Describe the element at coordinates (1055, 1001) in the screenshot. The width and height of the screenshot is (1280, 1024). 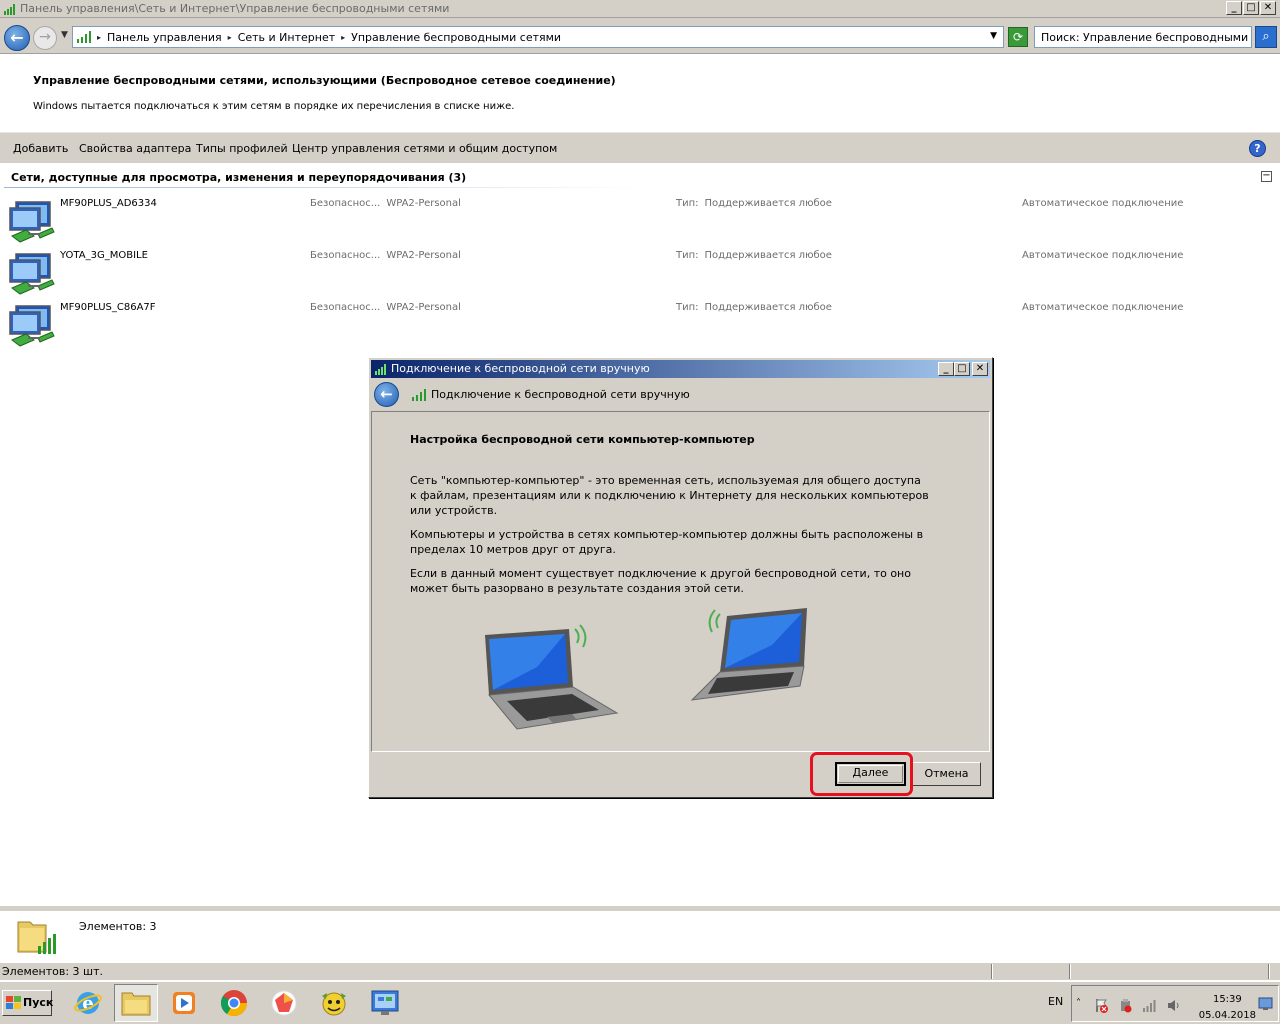
I see `language-indicator: EN` at that location.